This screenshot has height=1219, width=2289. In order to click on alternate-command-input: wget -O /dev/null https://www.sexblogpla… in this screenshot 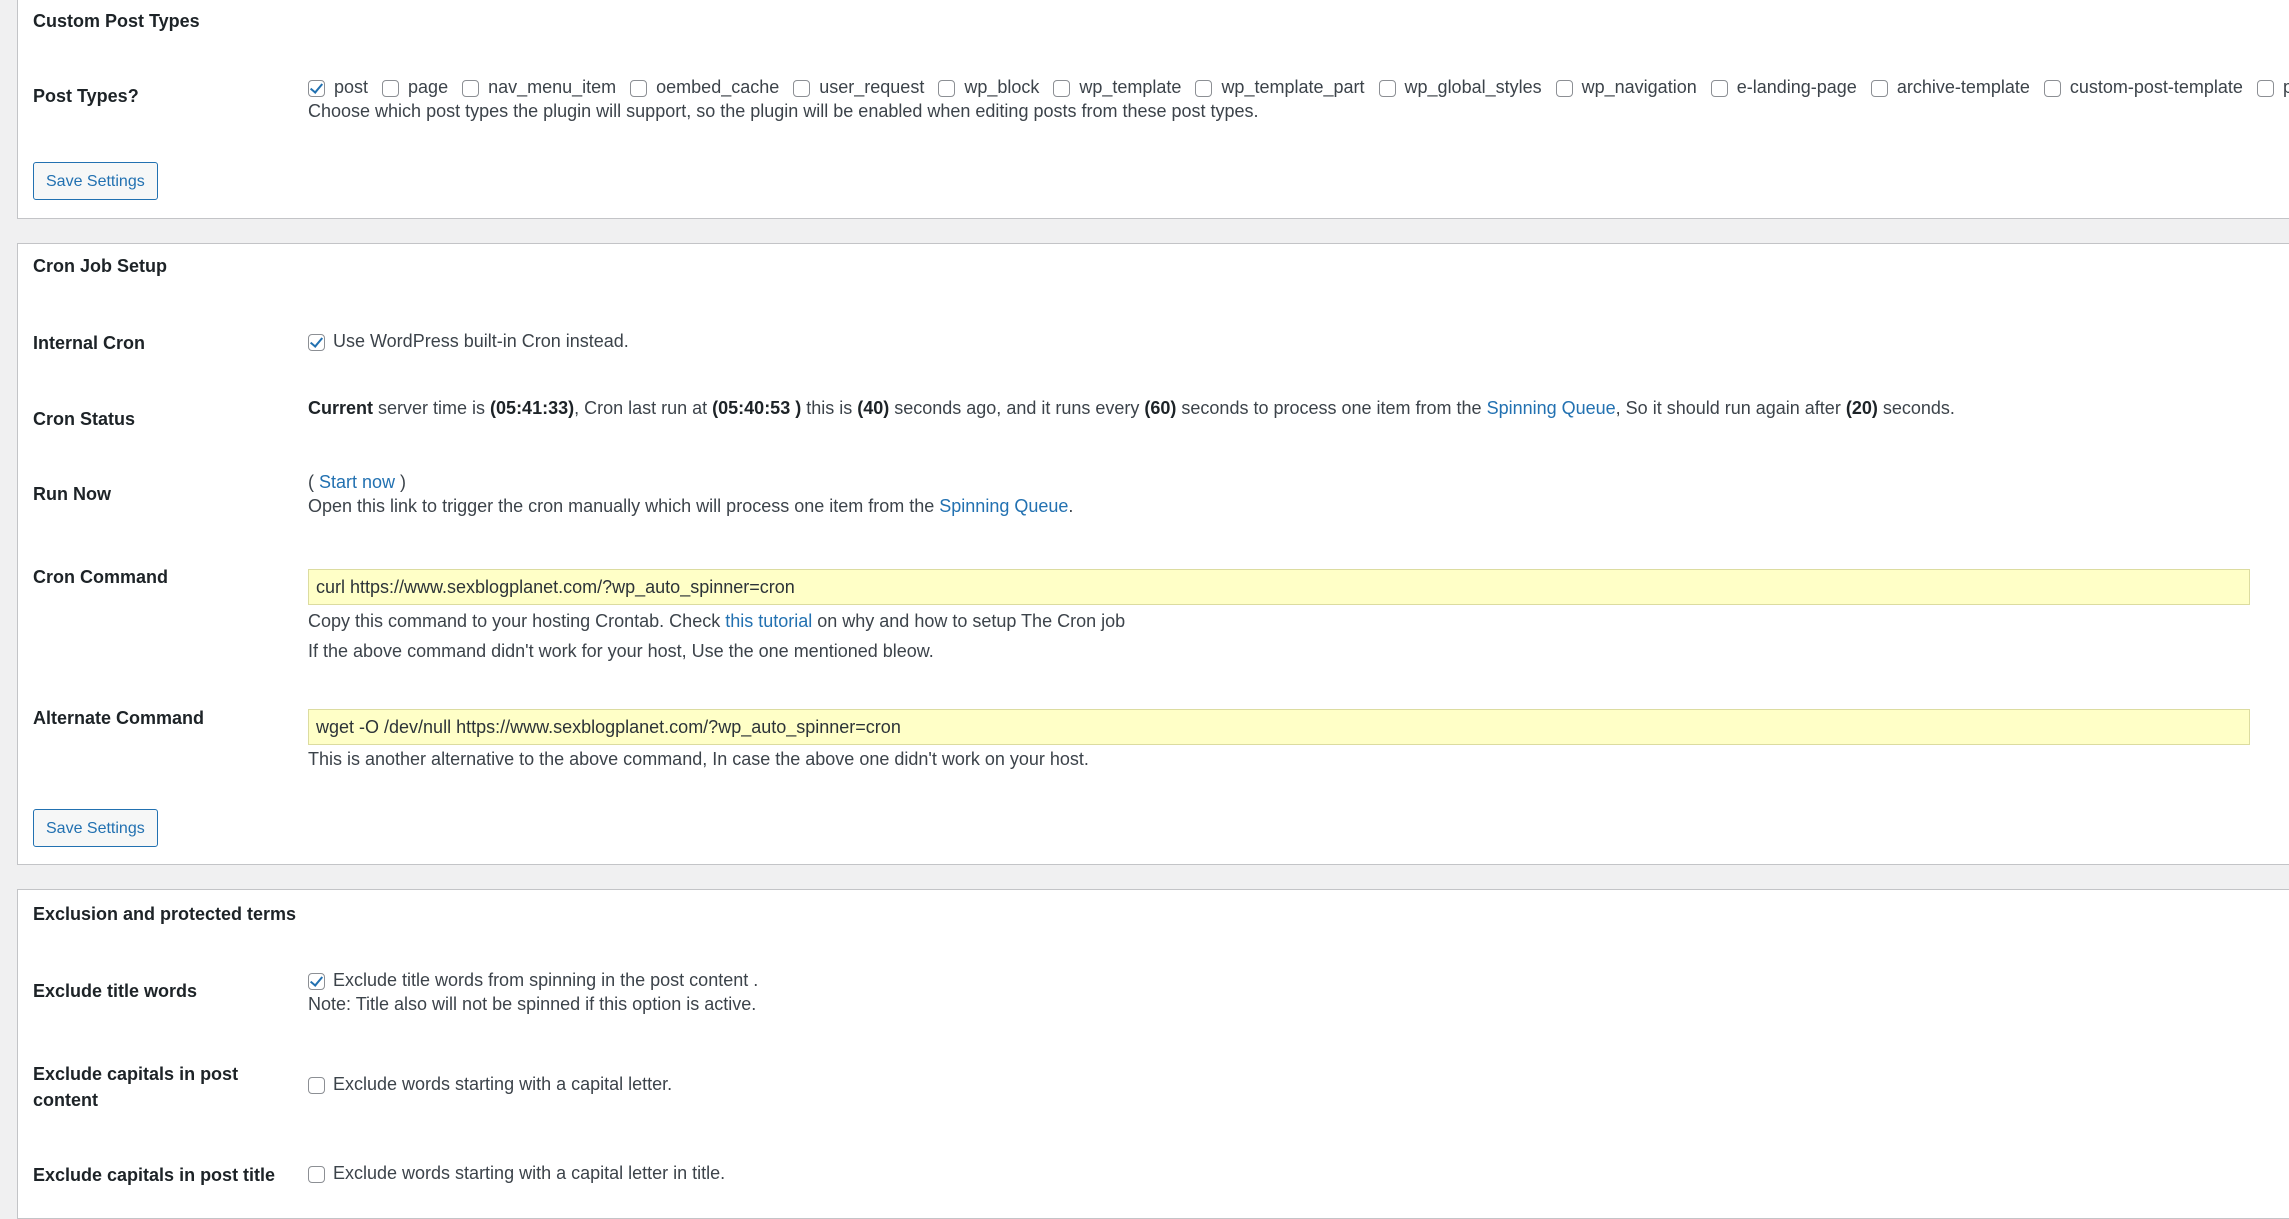, I will do `click(1279, 727)`.